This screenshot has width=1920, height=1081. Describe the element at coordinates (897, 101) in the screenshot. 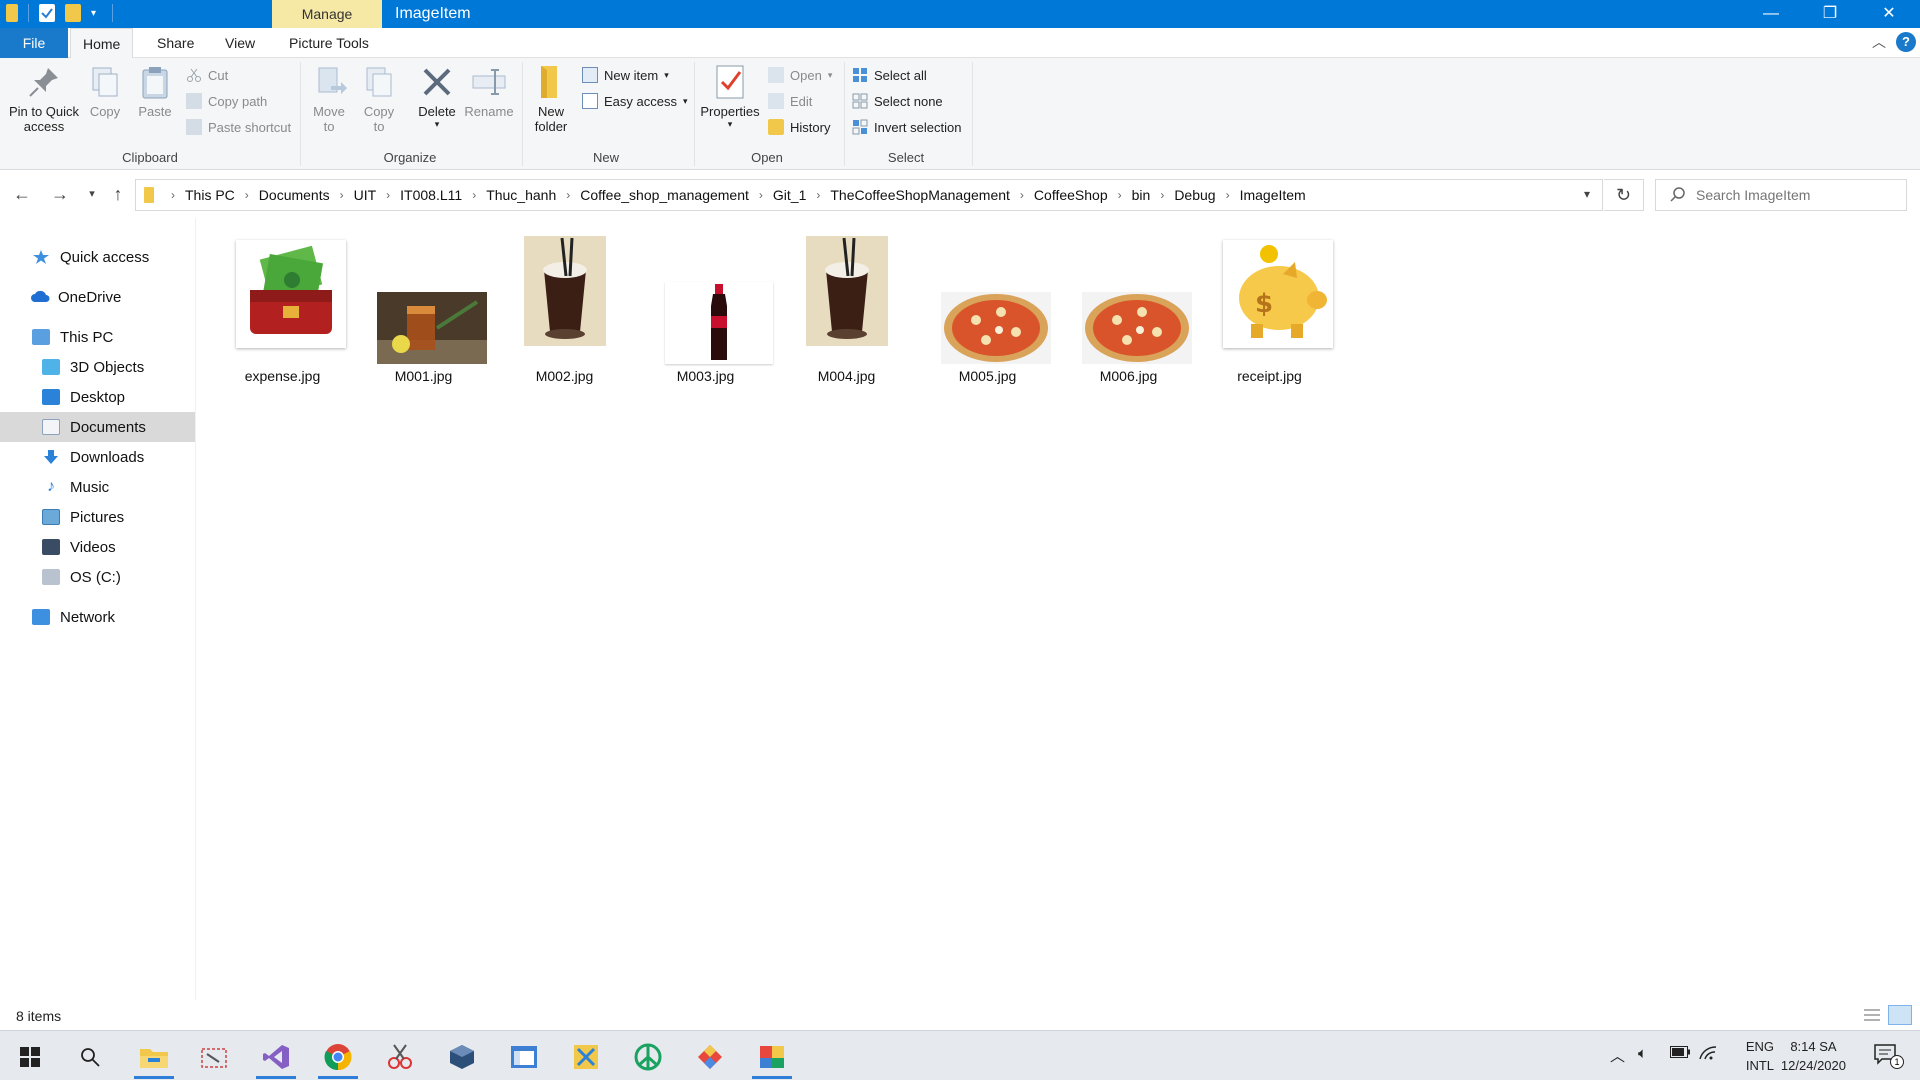

I see `select-none-button: Select none` at that location.